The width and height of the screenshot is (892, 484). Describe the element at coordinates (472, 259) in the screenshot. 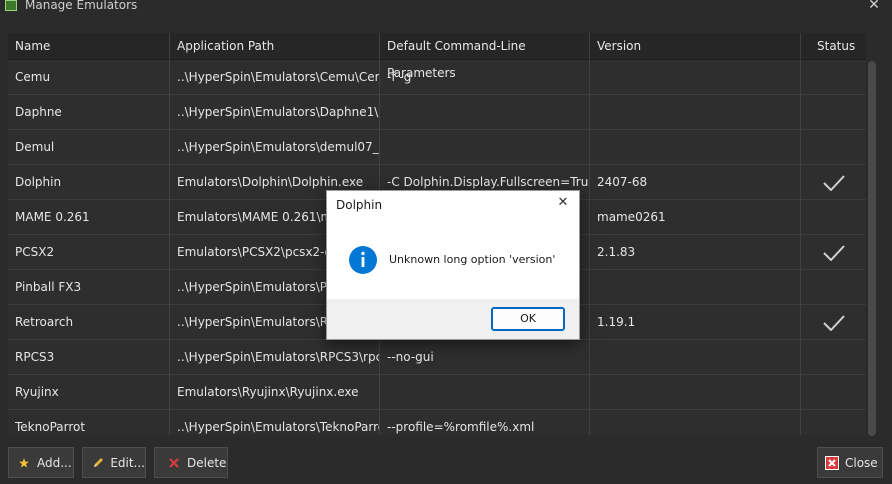

I see `dialog-message: Unknown long option 'version'` at that location.